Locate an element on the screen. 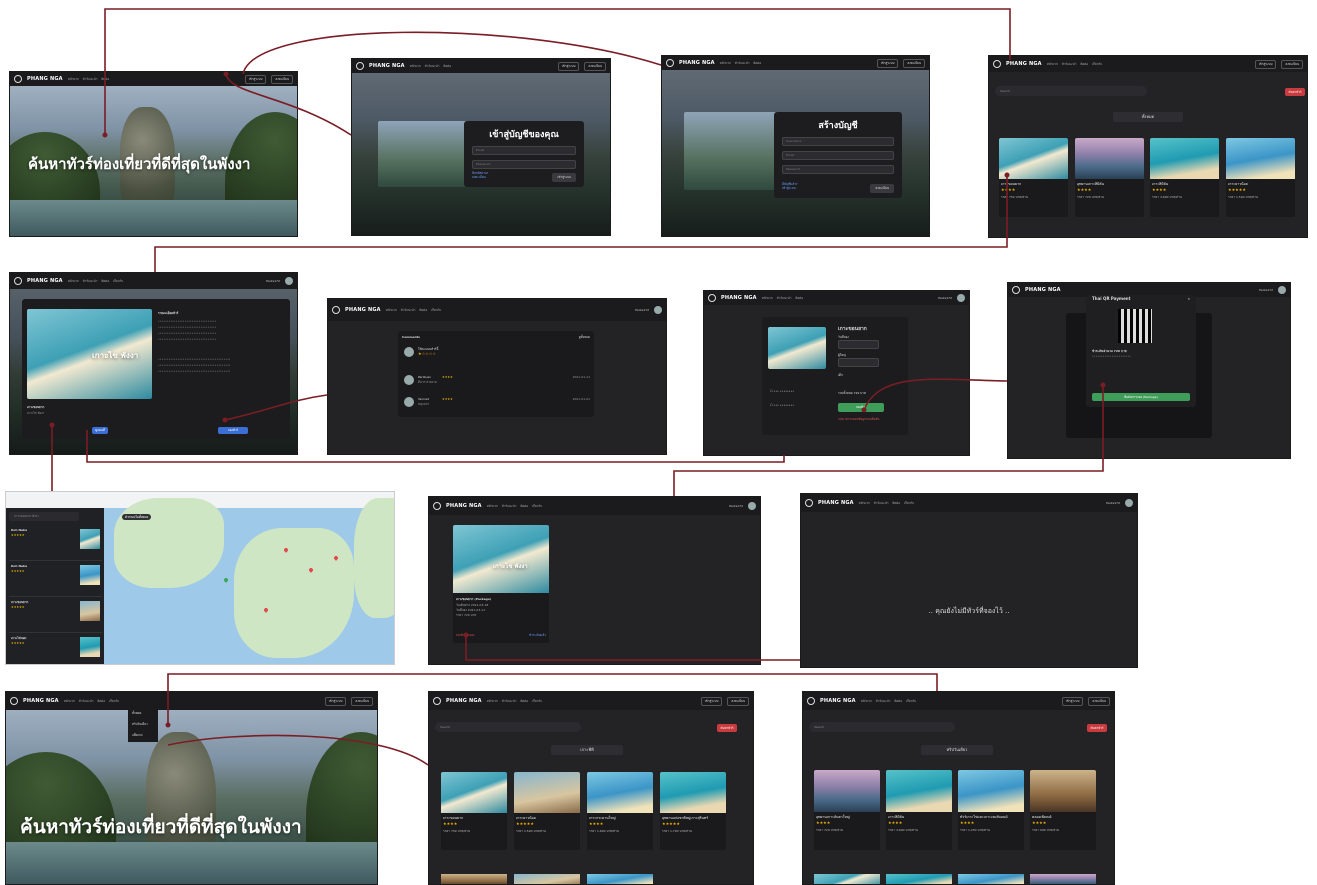 Image resolution: width=1317 pixels, height=885 pixels. password-field: Password is located at coordinates (524, 164).